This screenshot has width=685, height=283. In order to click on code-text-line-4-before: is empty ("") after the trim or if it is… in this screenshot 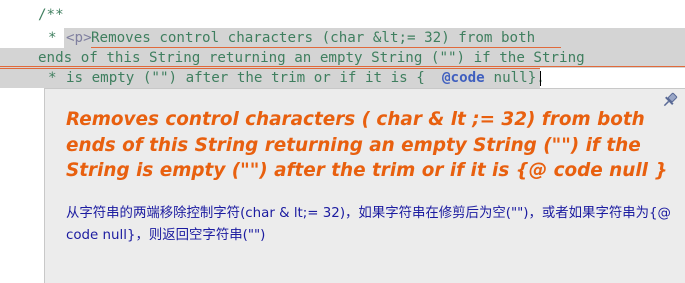, I will do `click(245, 78)`.